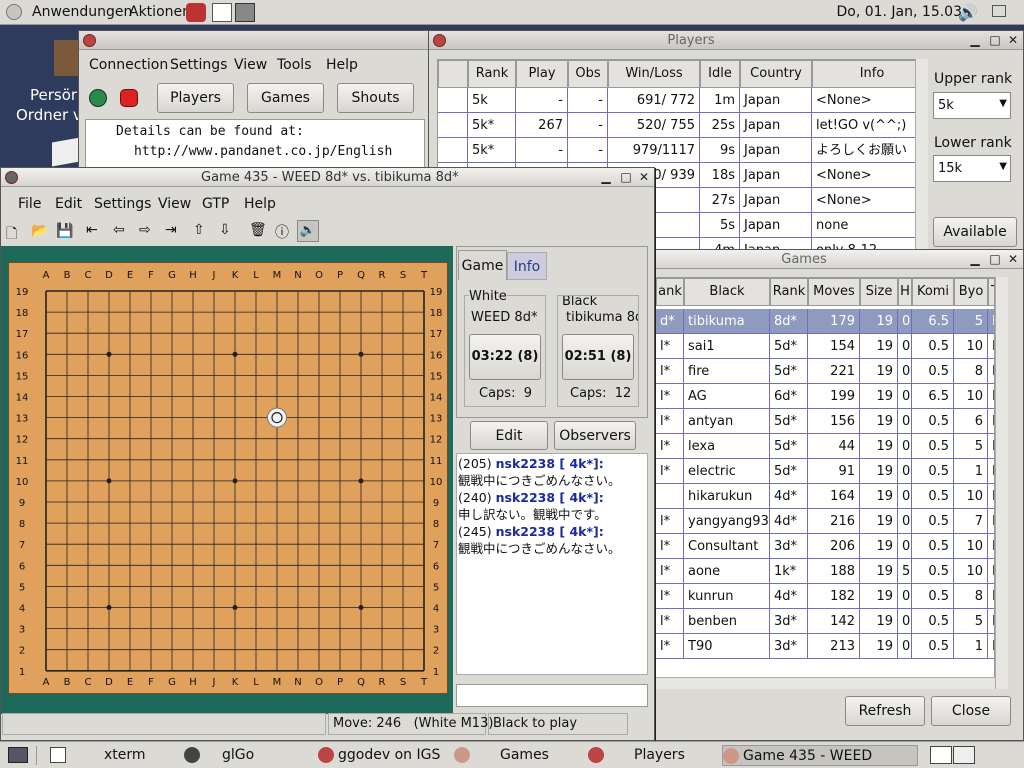 Image resolution: width=1024 pixels, height=768 pixels. What do you see at coordinates (160, 12) in the screenshot?
I see `actions-menu: Aktionen` at bounding box center [160, 12].